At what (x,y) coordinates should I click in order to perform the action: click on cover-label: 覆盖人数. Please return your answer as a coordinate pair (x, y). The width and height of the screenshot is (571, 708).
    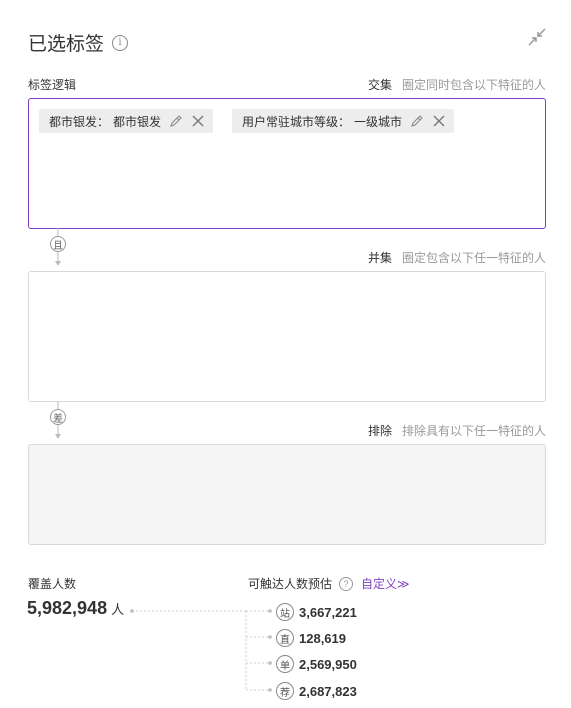
    Looking at the image, I should click on (52, 584).